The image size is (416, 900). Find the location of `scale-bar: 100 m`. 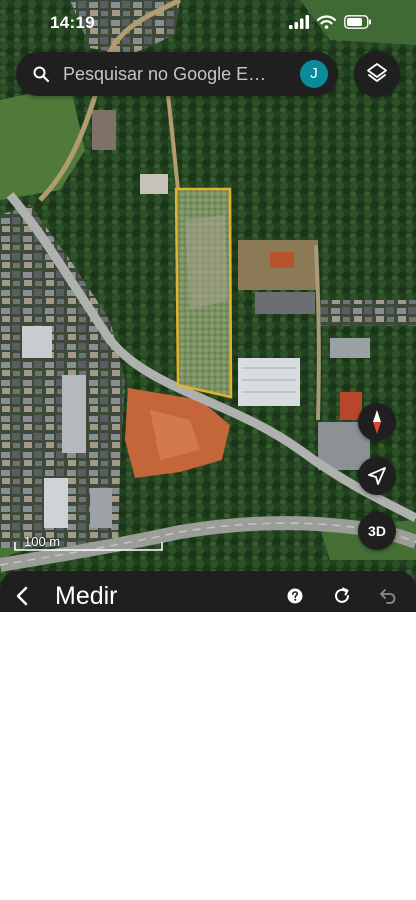

scale-bar: 100 m is located at coordinates (89, 544).